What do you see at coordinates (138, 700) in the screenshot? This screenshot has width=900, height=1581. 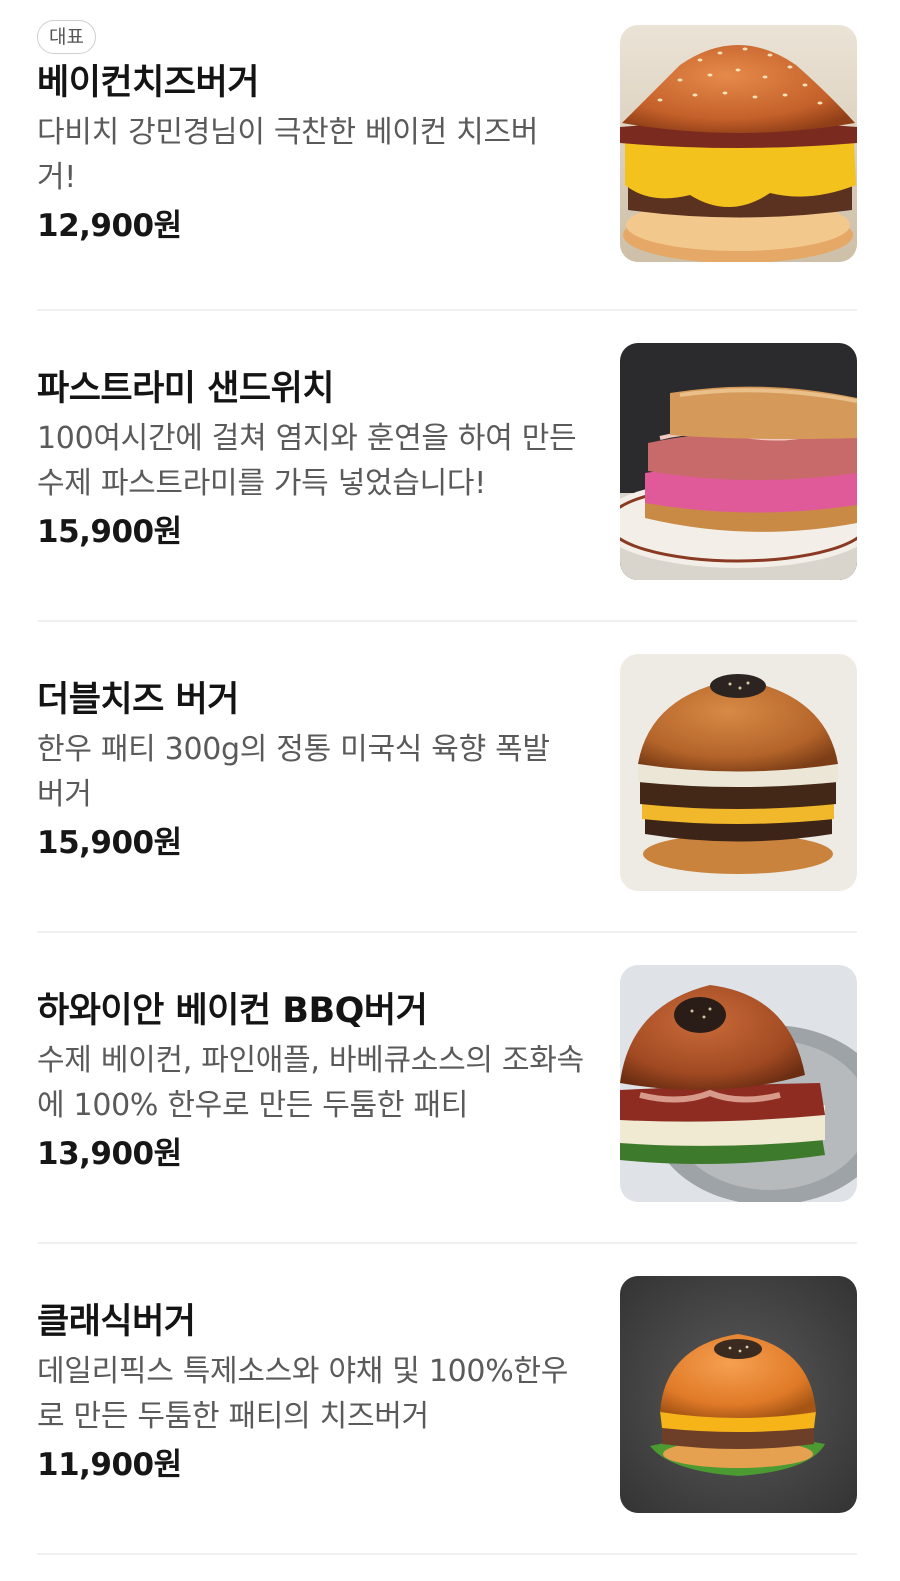 I see `menu-item-name: 더블치즈 버거` at bounding box center [138, 700].